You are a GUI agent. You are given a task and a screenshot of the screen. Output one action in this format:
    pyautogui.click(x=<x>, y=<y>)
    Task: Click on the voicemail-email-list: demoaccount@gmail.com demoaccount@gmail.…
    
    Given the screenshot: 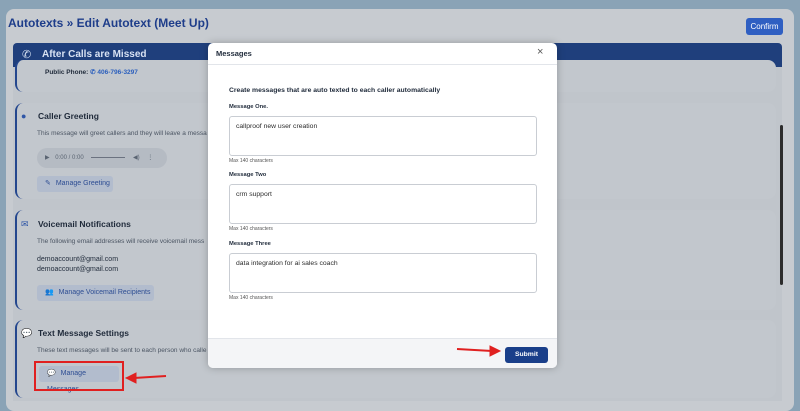 What is the action you would take?
    pyautogui.click(x=77, y=264)
    